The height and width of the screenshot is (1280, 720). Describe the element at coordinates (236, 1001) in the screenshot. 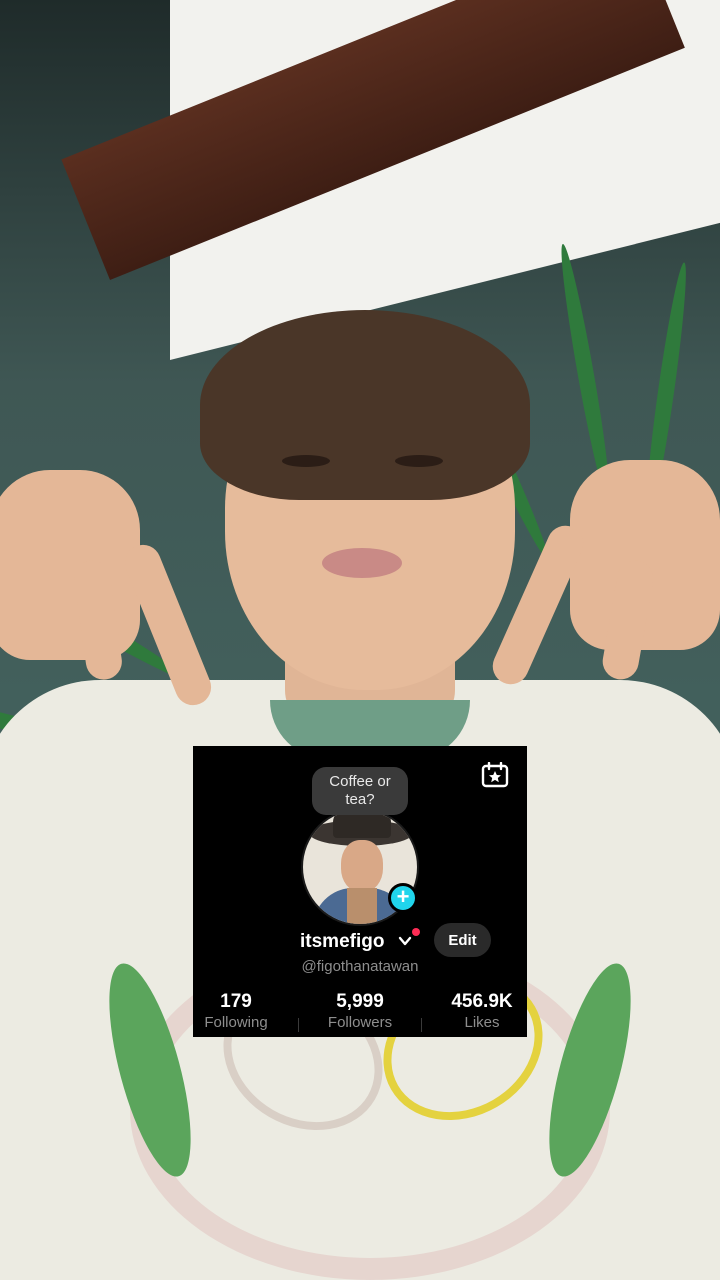

I see `stat-value: 179` at that location.